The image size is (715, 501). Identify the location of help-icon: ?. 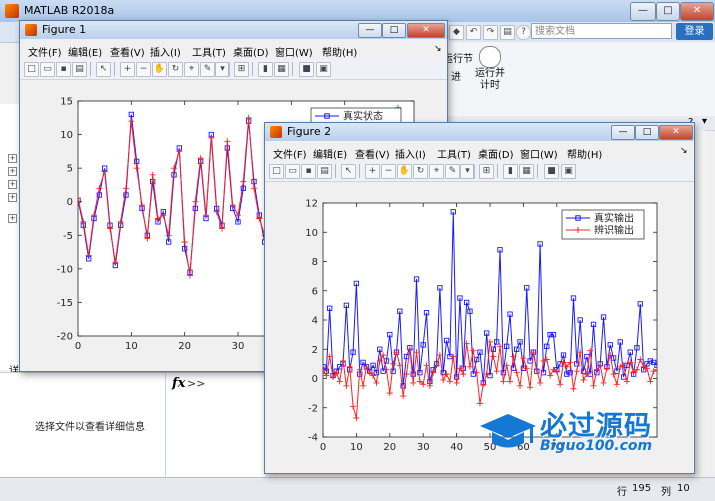
(523, 32).